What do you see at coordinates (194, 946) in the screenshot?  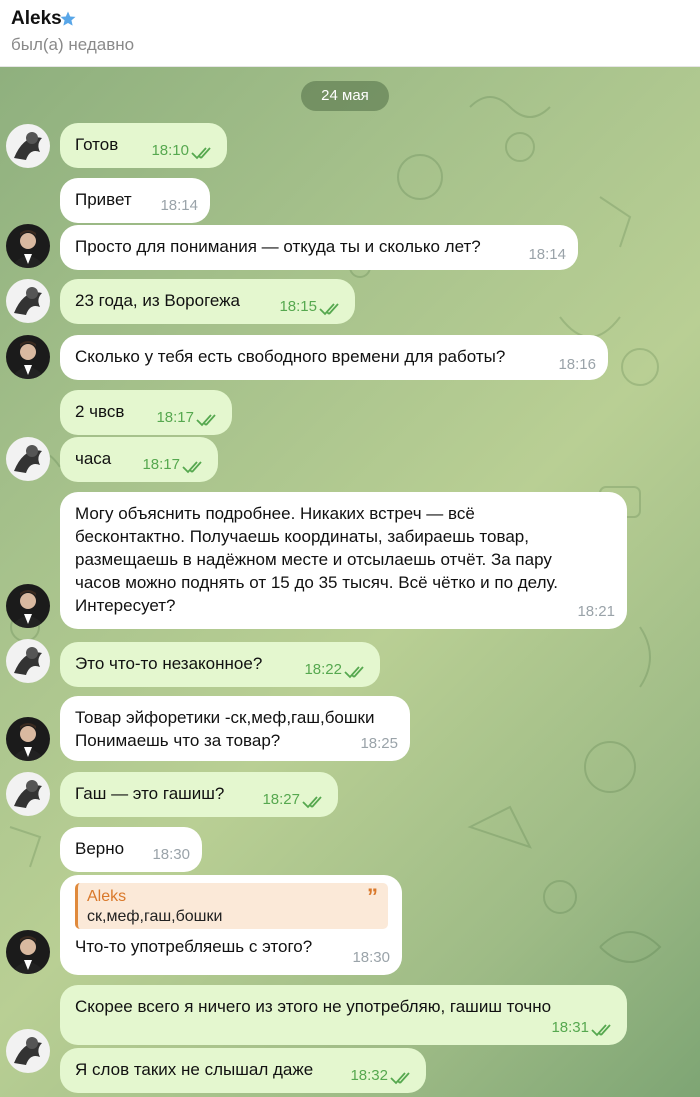 I see `message-text: Что-то употребляешь с этого?` at bounding box center [194, 946].